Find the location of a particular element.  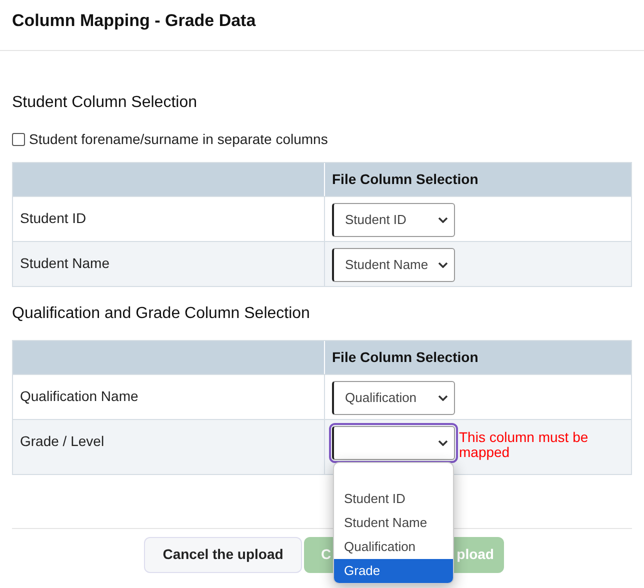

page-title: Column Mapping - Grade Data is located at coordinates (134, 21).